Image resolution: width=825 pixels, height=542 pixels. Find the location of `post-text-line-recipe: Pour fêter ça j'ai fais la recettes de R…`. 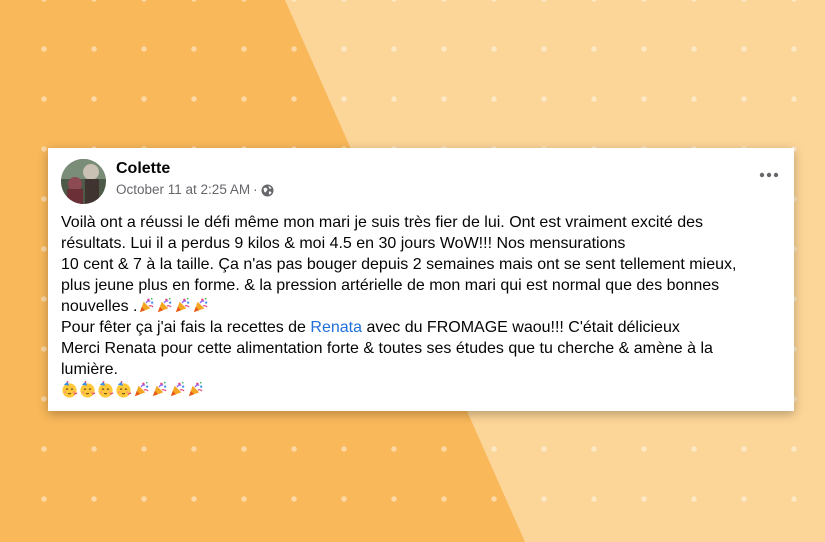

post-text-line-recipe: Pour fêter ça j'ai fais la recettes de R… is located at coordinates (420, 327).